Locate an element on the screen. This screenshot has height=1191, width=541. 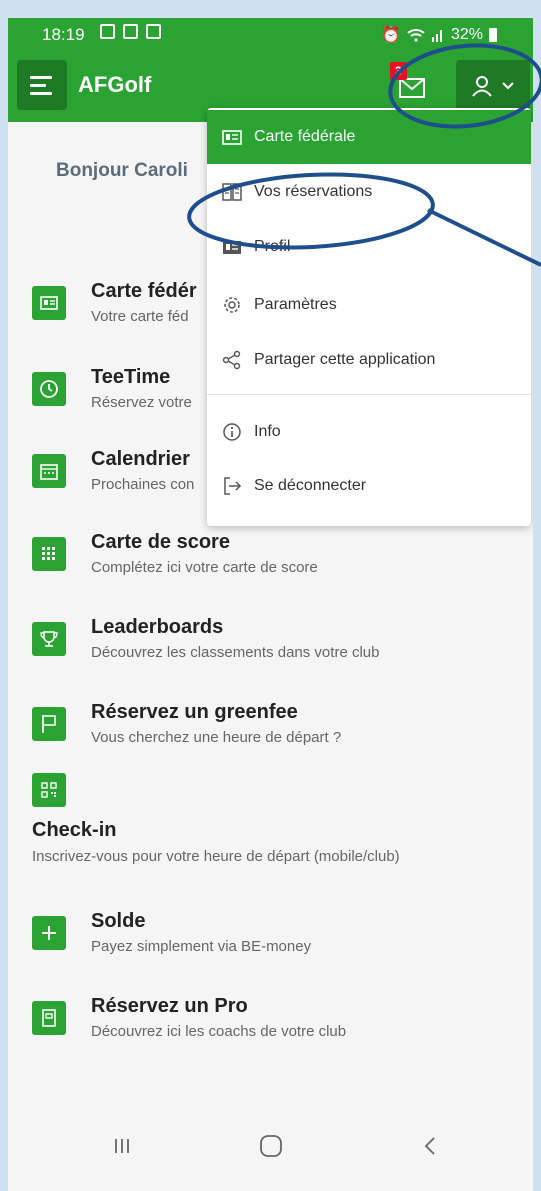
greeting-text: Bonjour Caroli is located at coordinates (122, 170).